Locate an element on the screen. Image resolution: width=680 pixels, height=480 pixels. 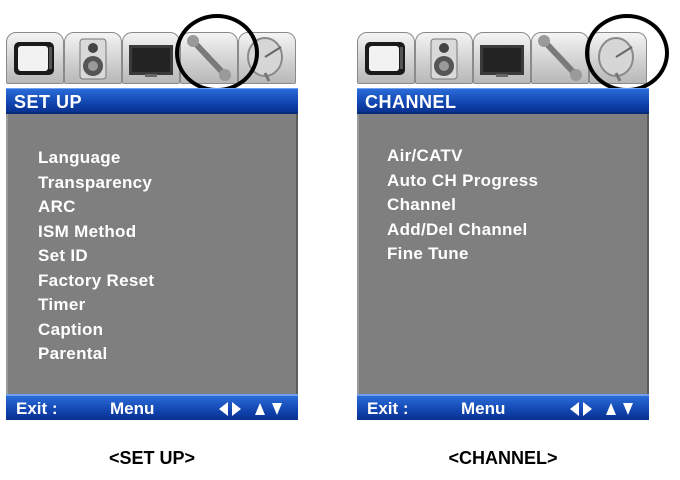
setup-screen-caption: <SET UP> is located at coordinates (152, 458).